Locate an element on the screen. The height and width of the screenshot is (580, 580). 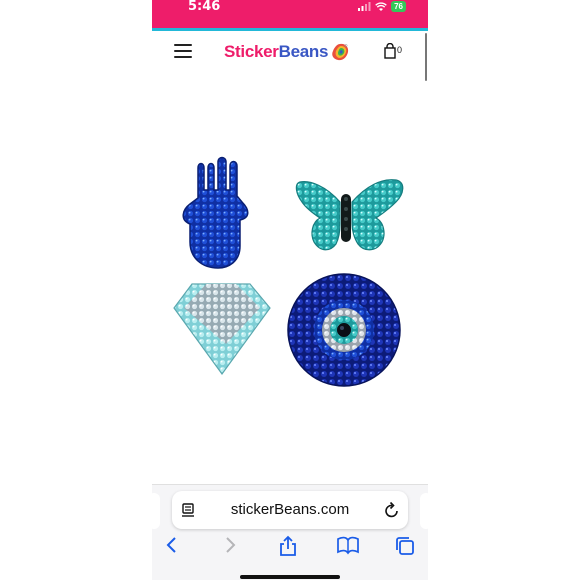
wifi-icon is located at coordinates (381, 6).